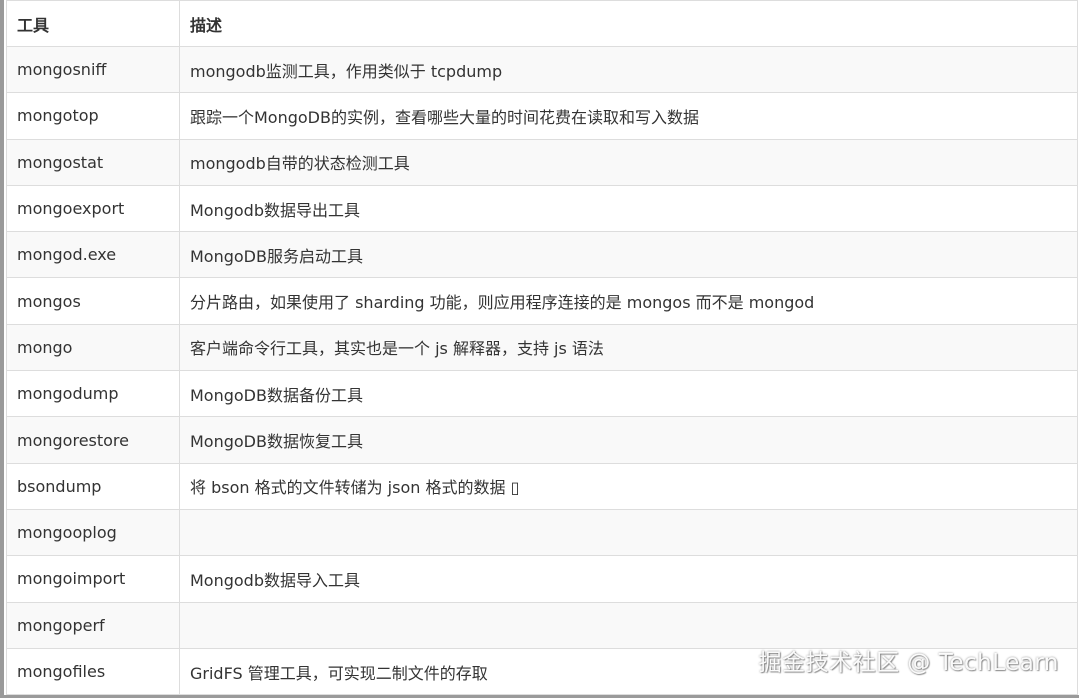 This screenshot has height=698, width=1079. I want to click on tool-name-mongotop: mongotop, so click(93, 116).